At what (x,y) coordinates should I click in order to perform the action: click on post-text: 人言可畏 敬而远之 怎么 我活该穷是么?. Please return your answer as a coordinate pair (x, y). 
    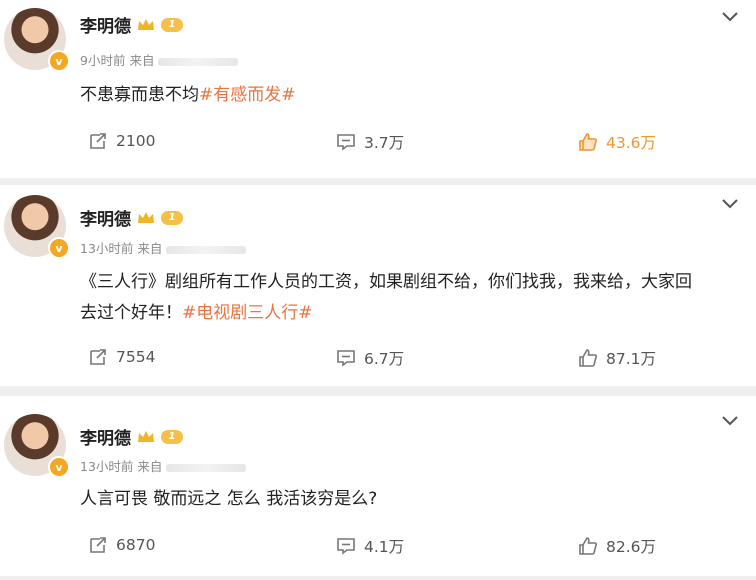
    Looking at the image, I should click on (403, 499).